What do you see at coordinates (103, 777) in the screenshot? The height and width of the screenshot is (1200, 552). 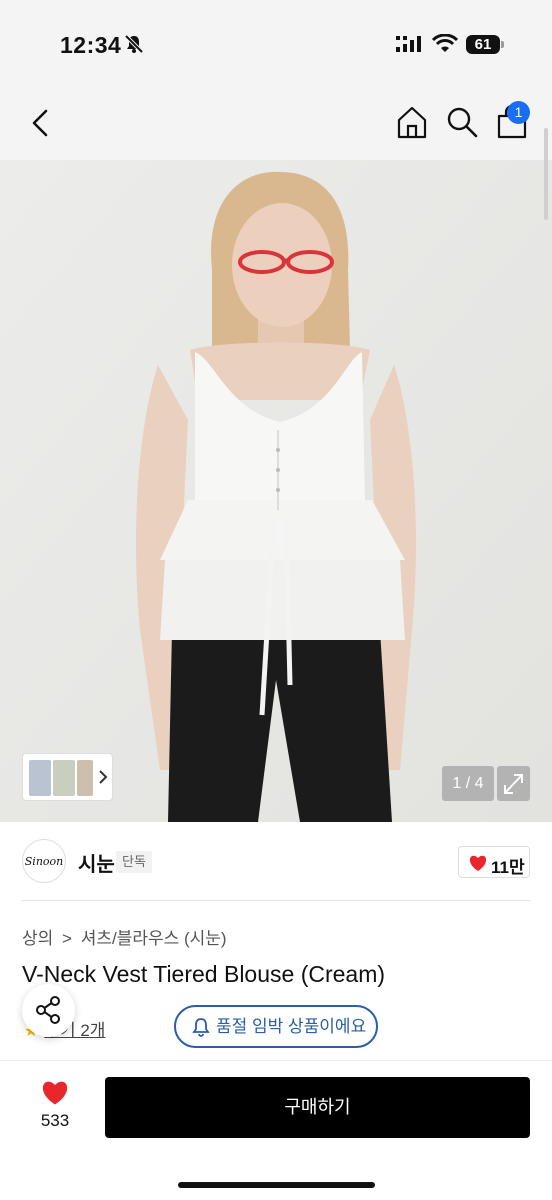 I see `chevron-right-icon` at bounding box center [103, 777].